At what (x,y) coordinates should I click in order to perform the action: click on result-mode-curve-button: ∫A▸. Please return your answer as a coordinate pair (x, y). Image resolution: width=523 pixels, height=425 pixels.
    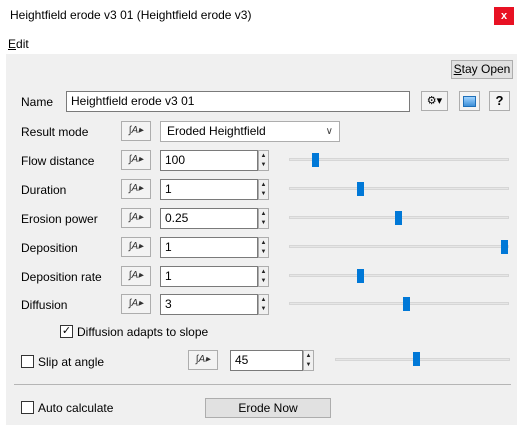
    Looking at the image, I should click on (136, 131).